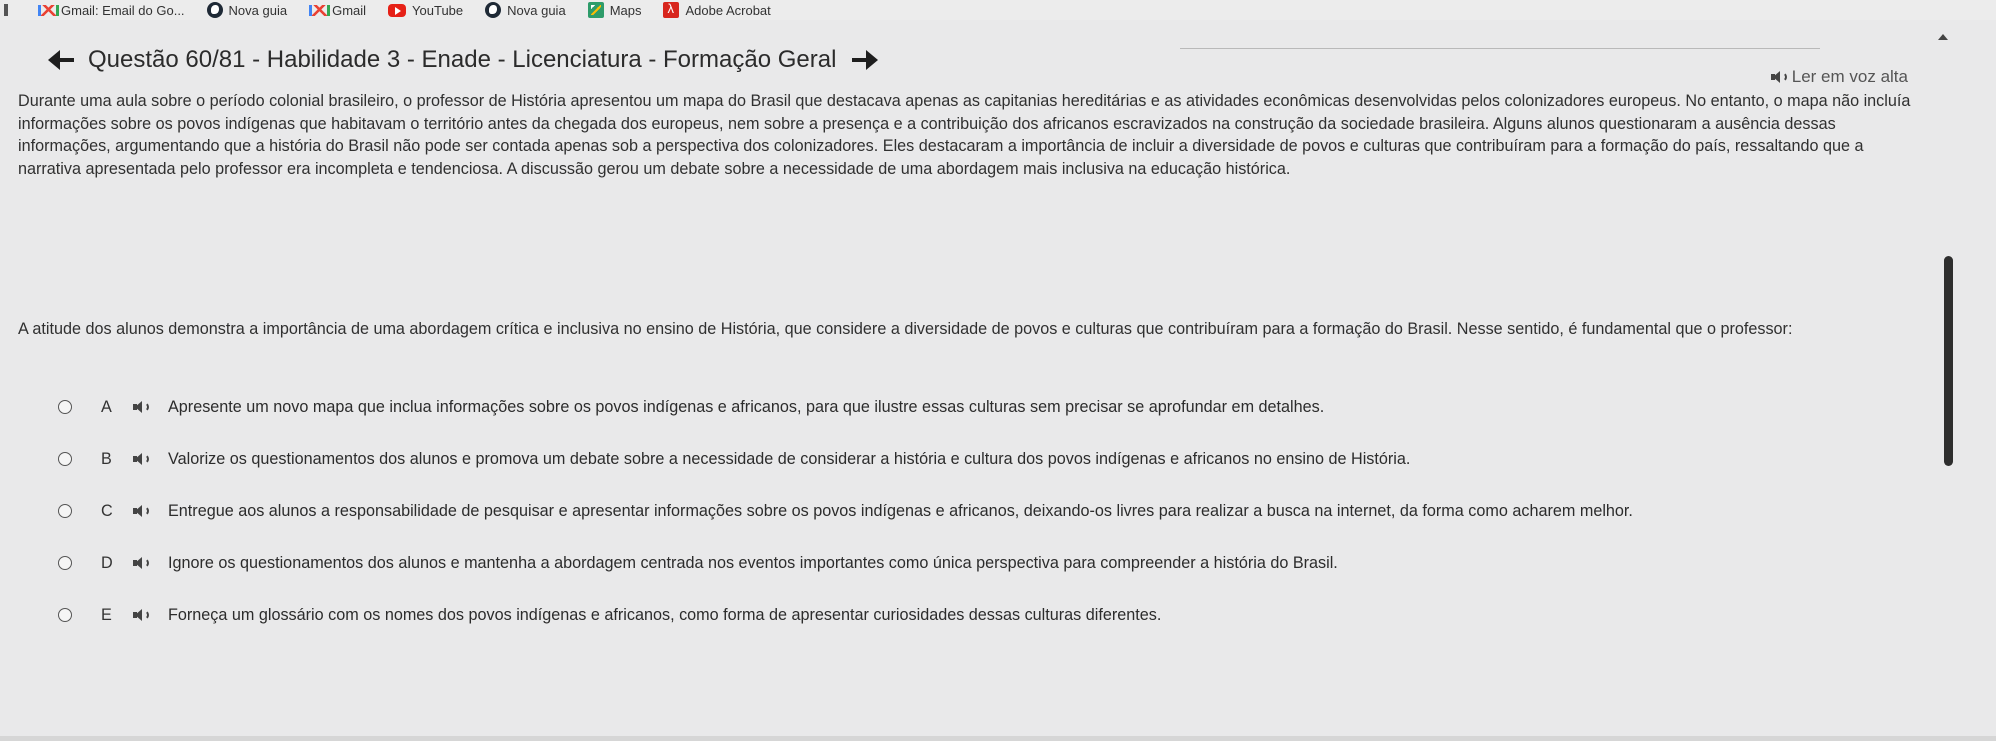 The image size is (1996, 741). Describe the element at coordinates (728, 10) in the screenshot. I see `bookmark-label: Adobe Acrobat` at that location.